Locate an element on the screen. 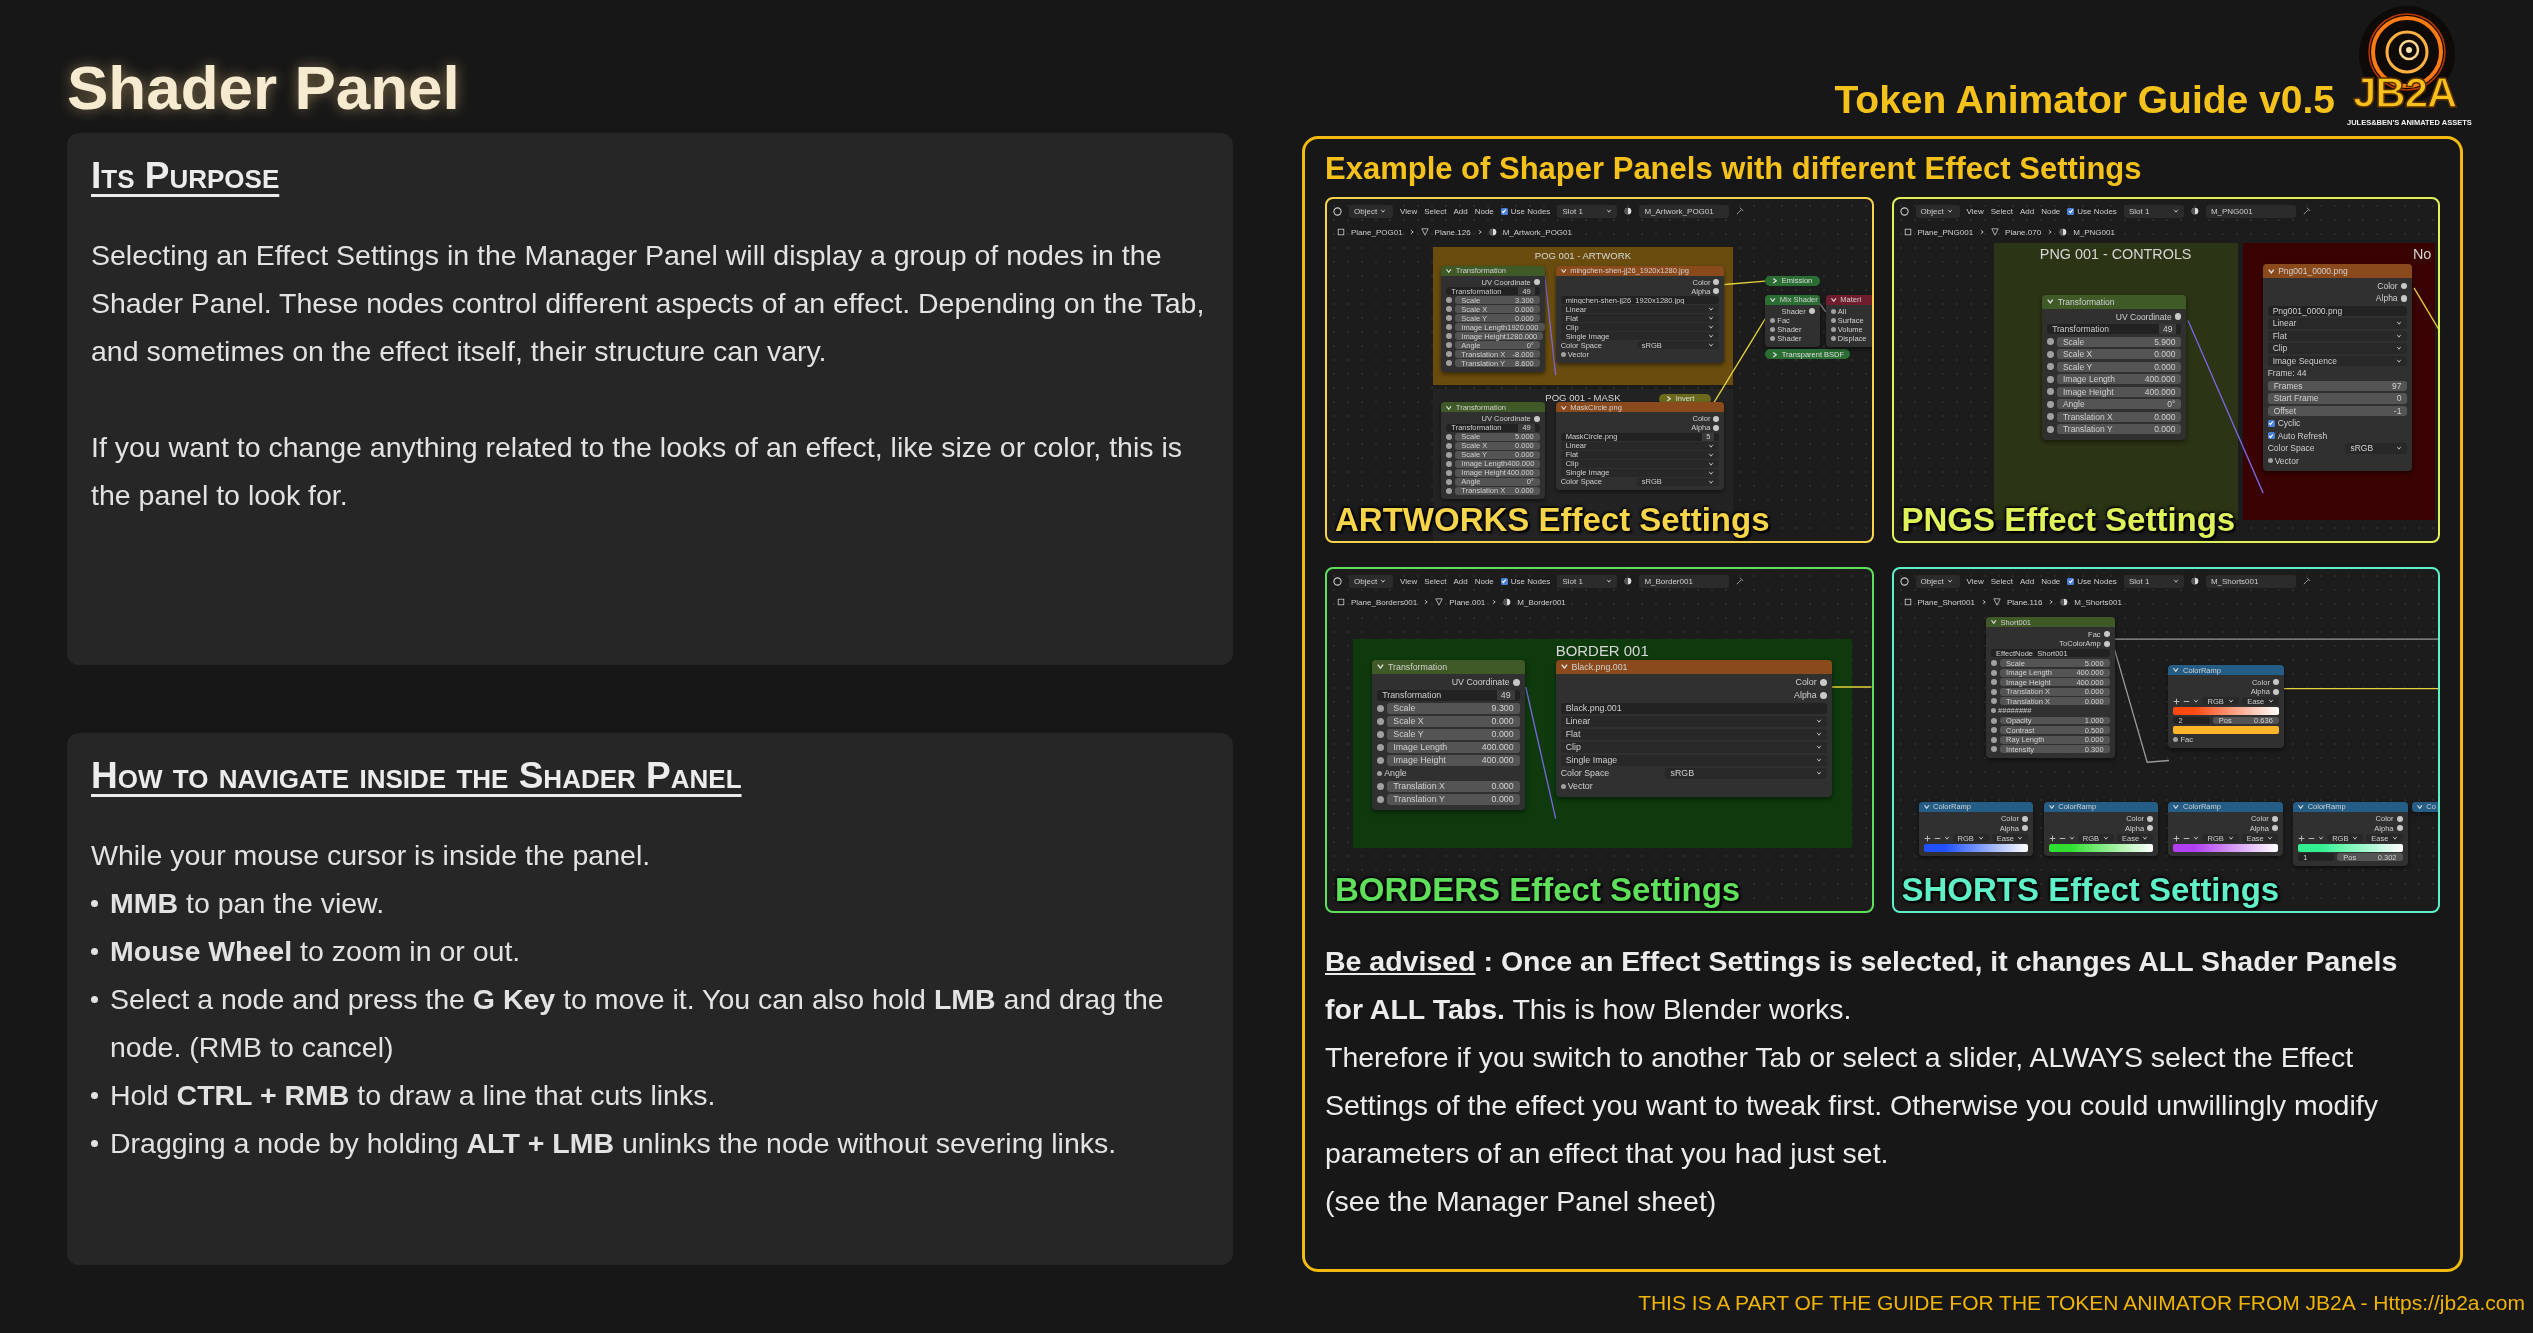 Image resolution: width=2533 pixels, height=1333 pixels. socket-label: Alpha is located at coordinates (1805, 695).